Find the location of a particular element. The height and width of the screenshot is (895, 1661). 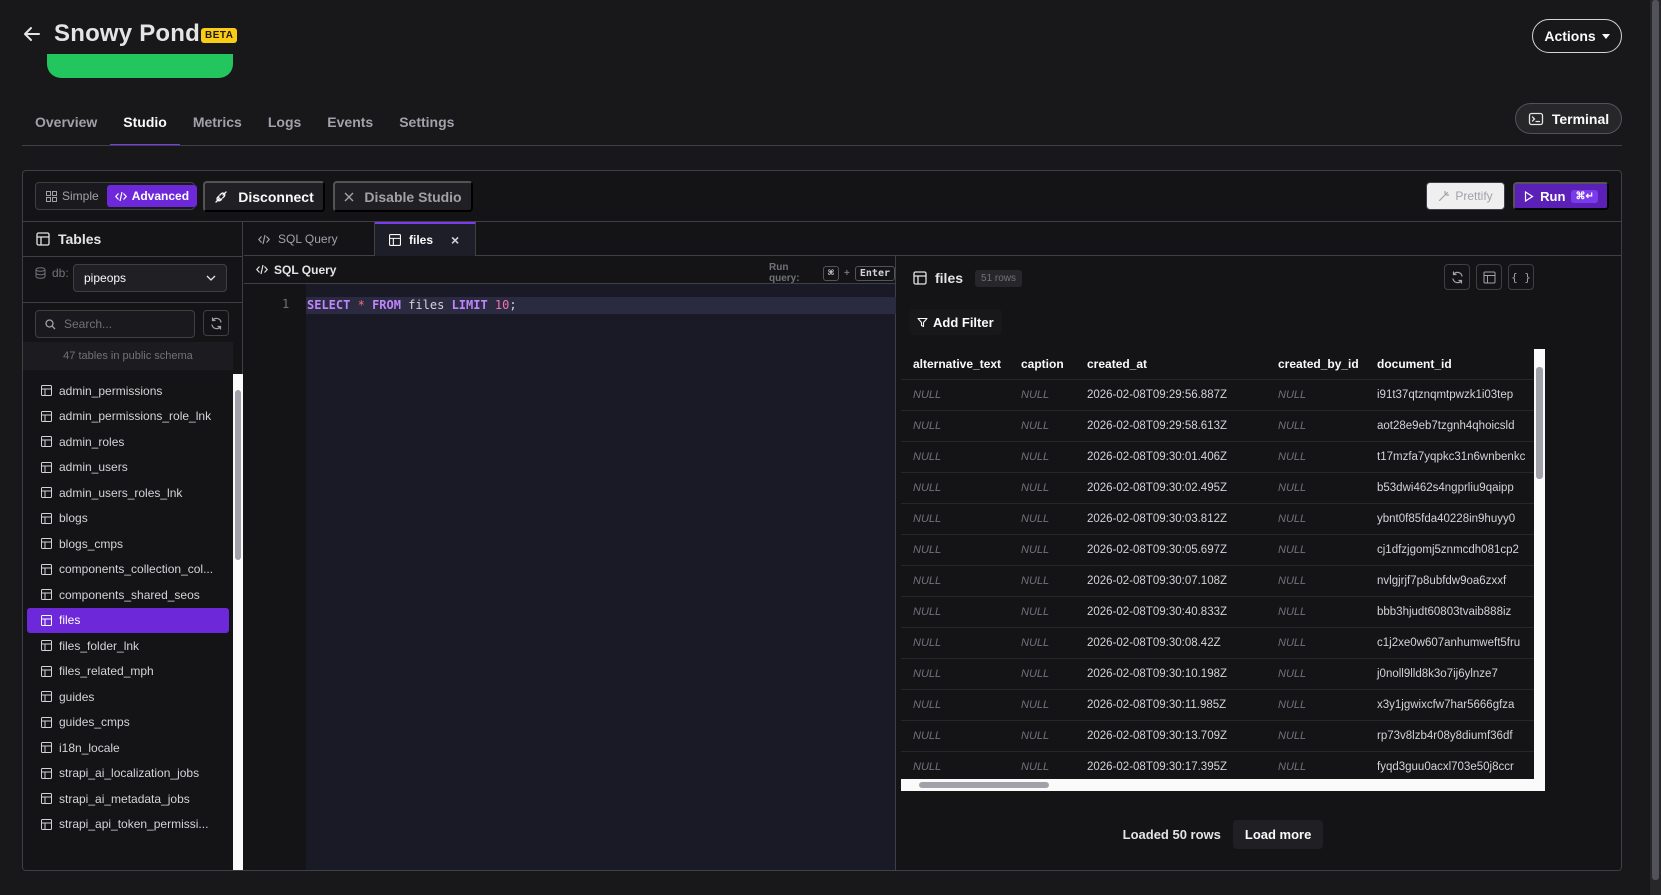

results-vertical-scrollbar is located at coordinates (1539, 564).